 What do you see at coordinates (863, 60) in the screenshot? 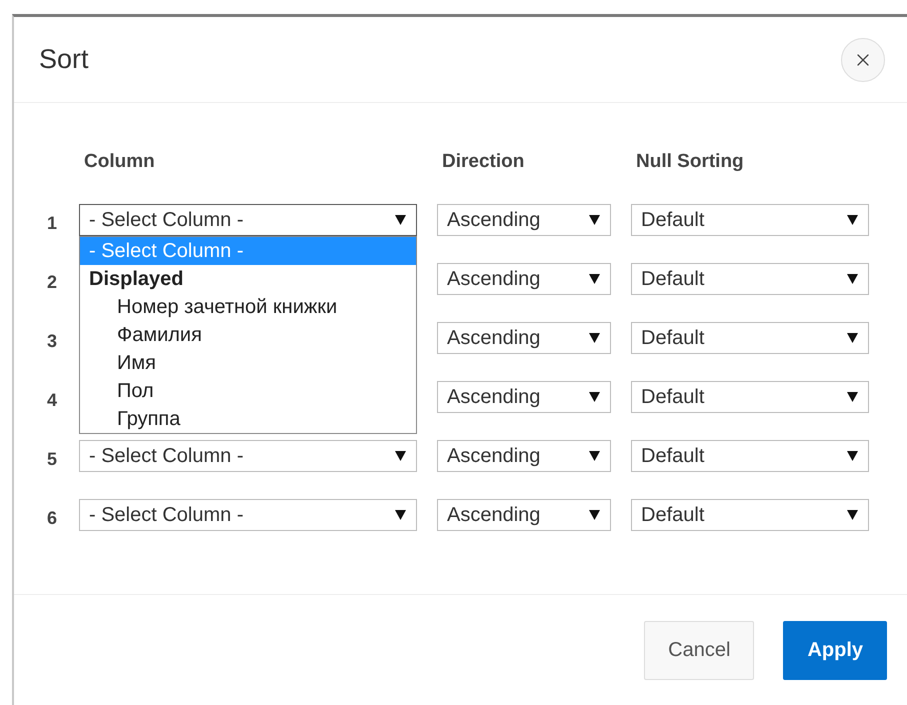
I see `close-button` at bounding box center [863, 60].